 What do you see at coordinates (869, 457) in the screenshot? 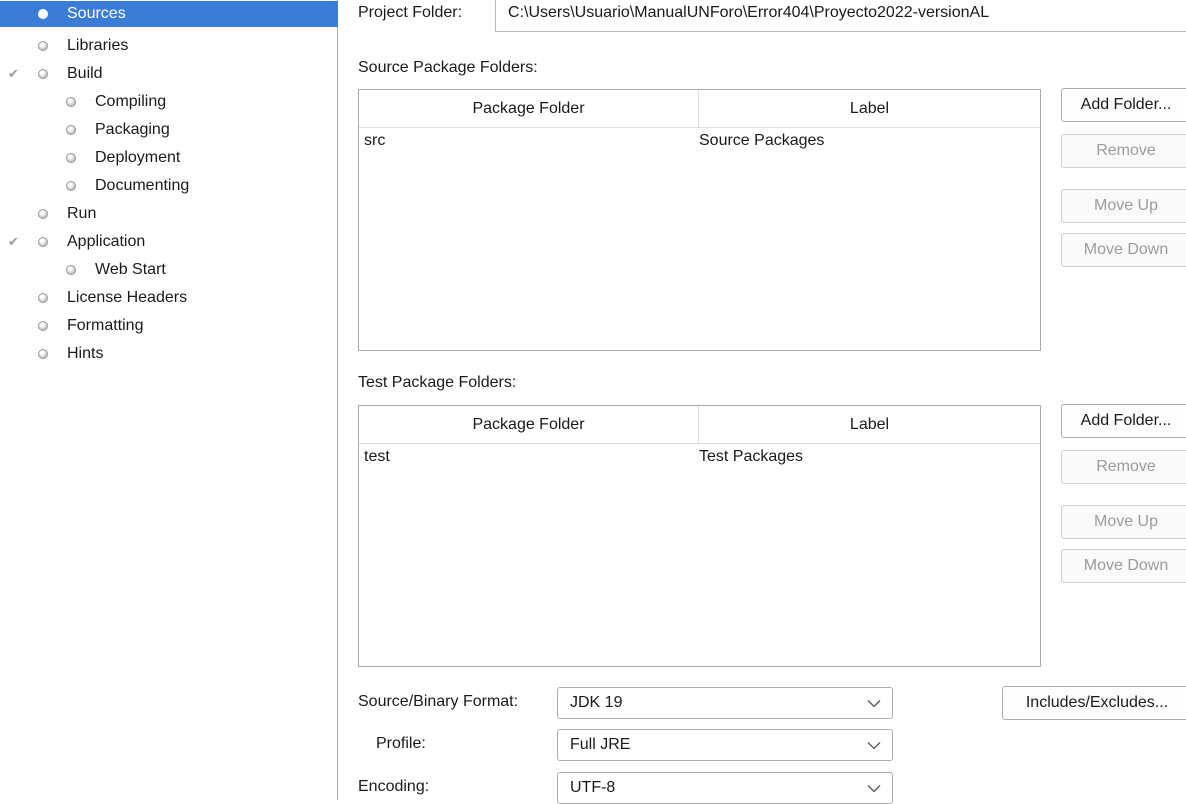
I see `label-cell: Test Packages` at bounding box center [869, 457].